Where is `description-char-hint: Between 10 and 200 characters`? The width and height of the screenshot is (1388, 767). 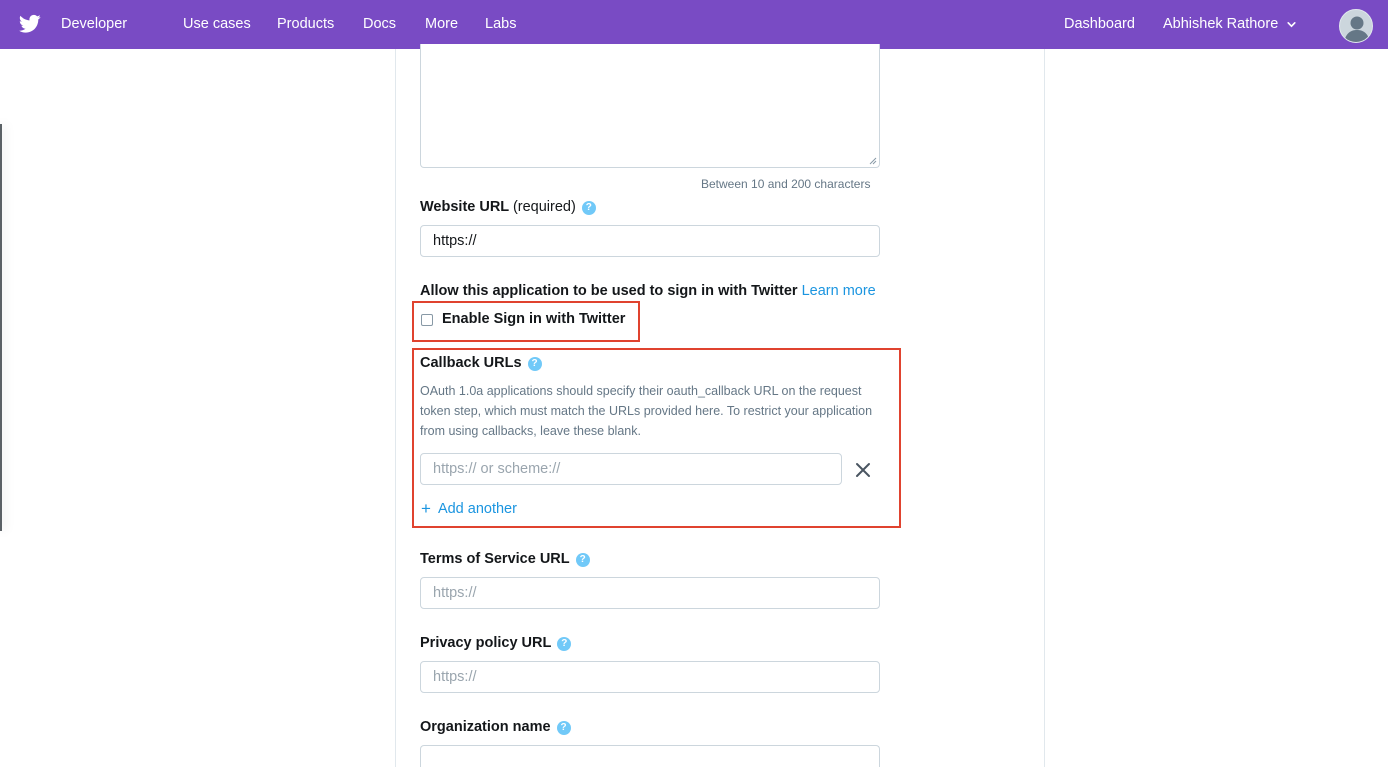
description-char-hint: Between 10 and 200 characters is located at coordinates (786, 184).